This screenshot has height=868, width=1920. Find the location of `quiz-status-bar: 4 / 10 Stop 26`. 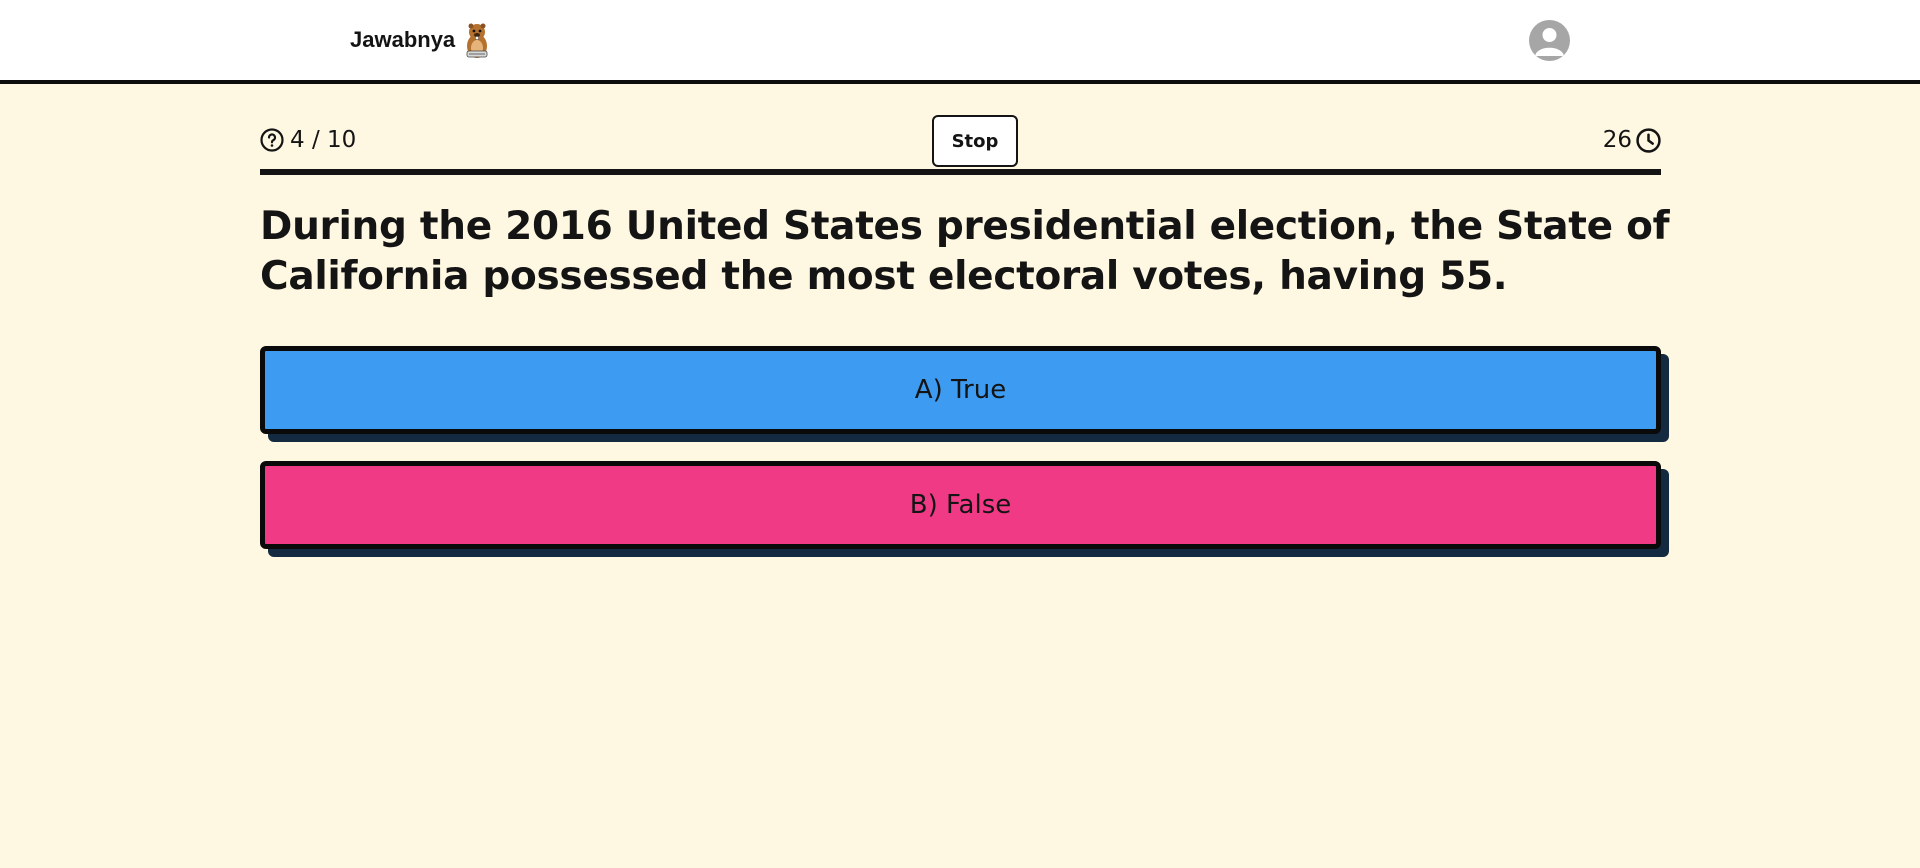

quiz-status-bar: 4 / 10 Stop 26 is located at coordinates (960, 145).